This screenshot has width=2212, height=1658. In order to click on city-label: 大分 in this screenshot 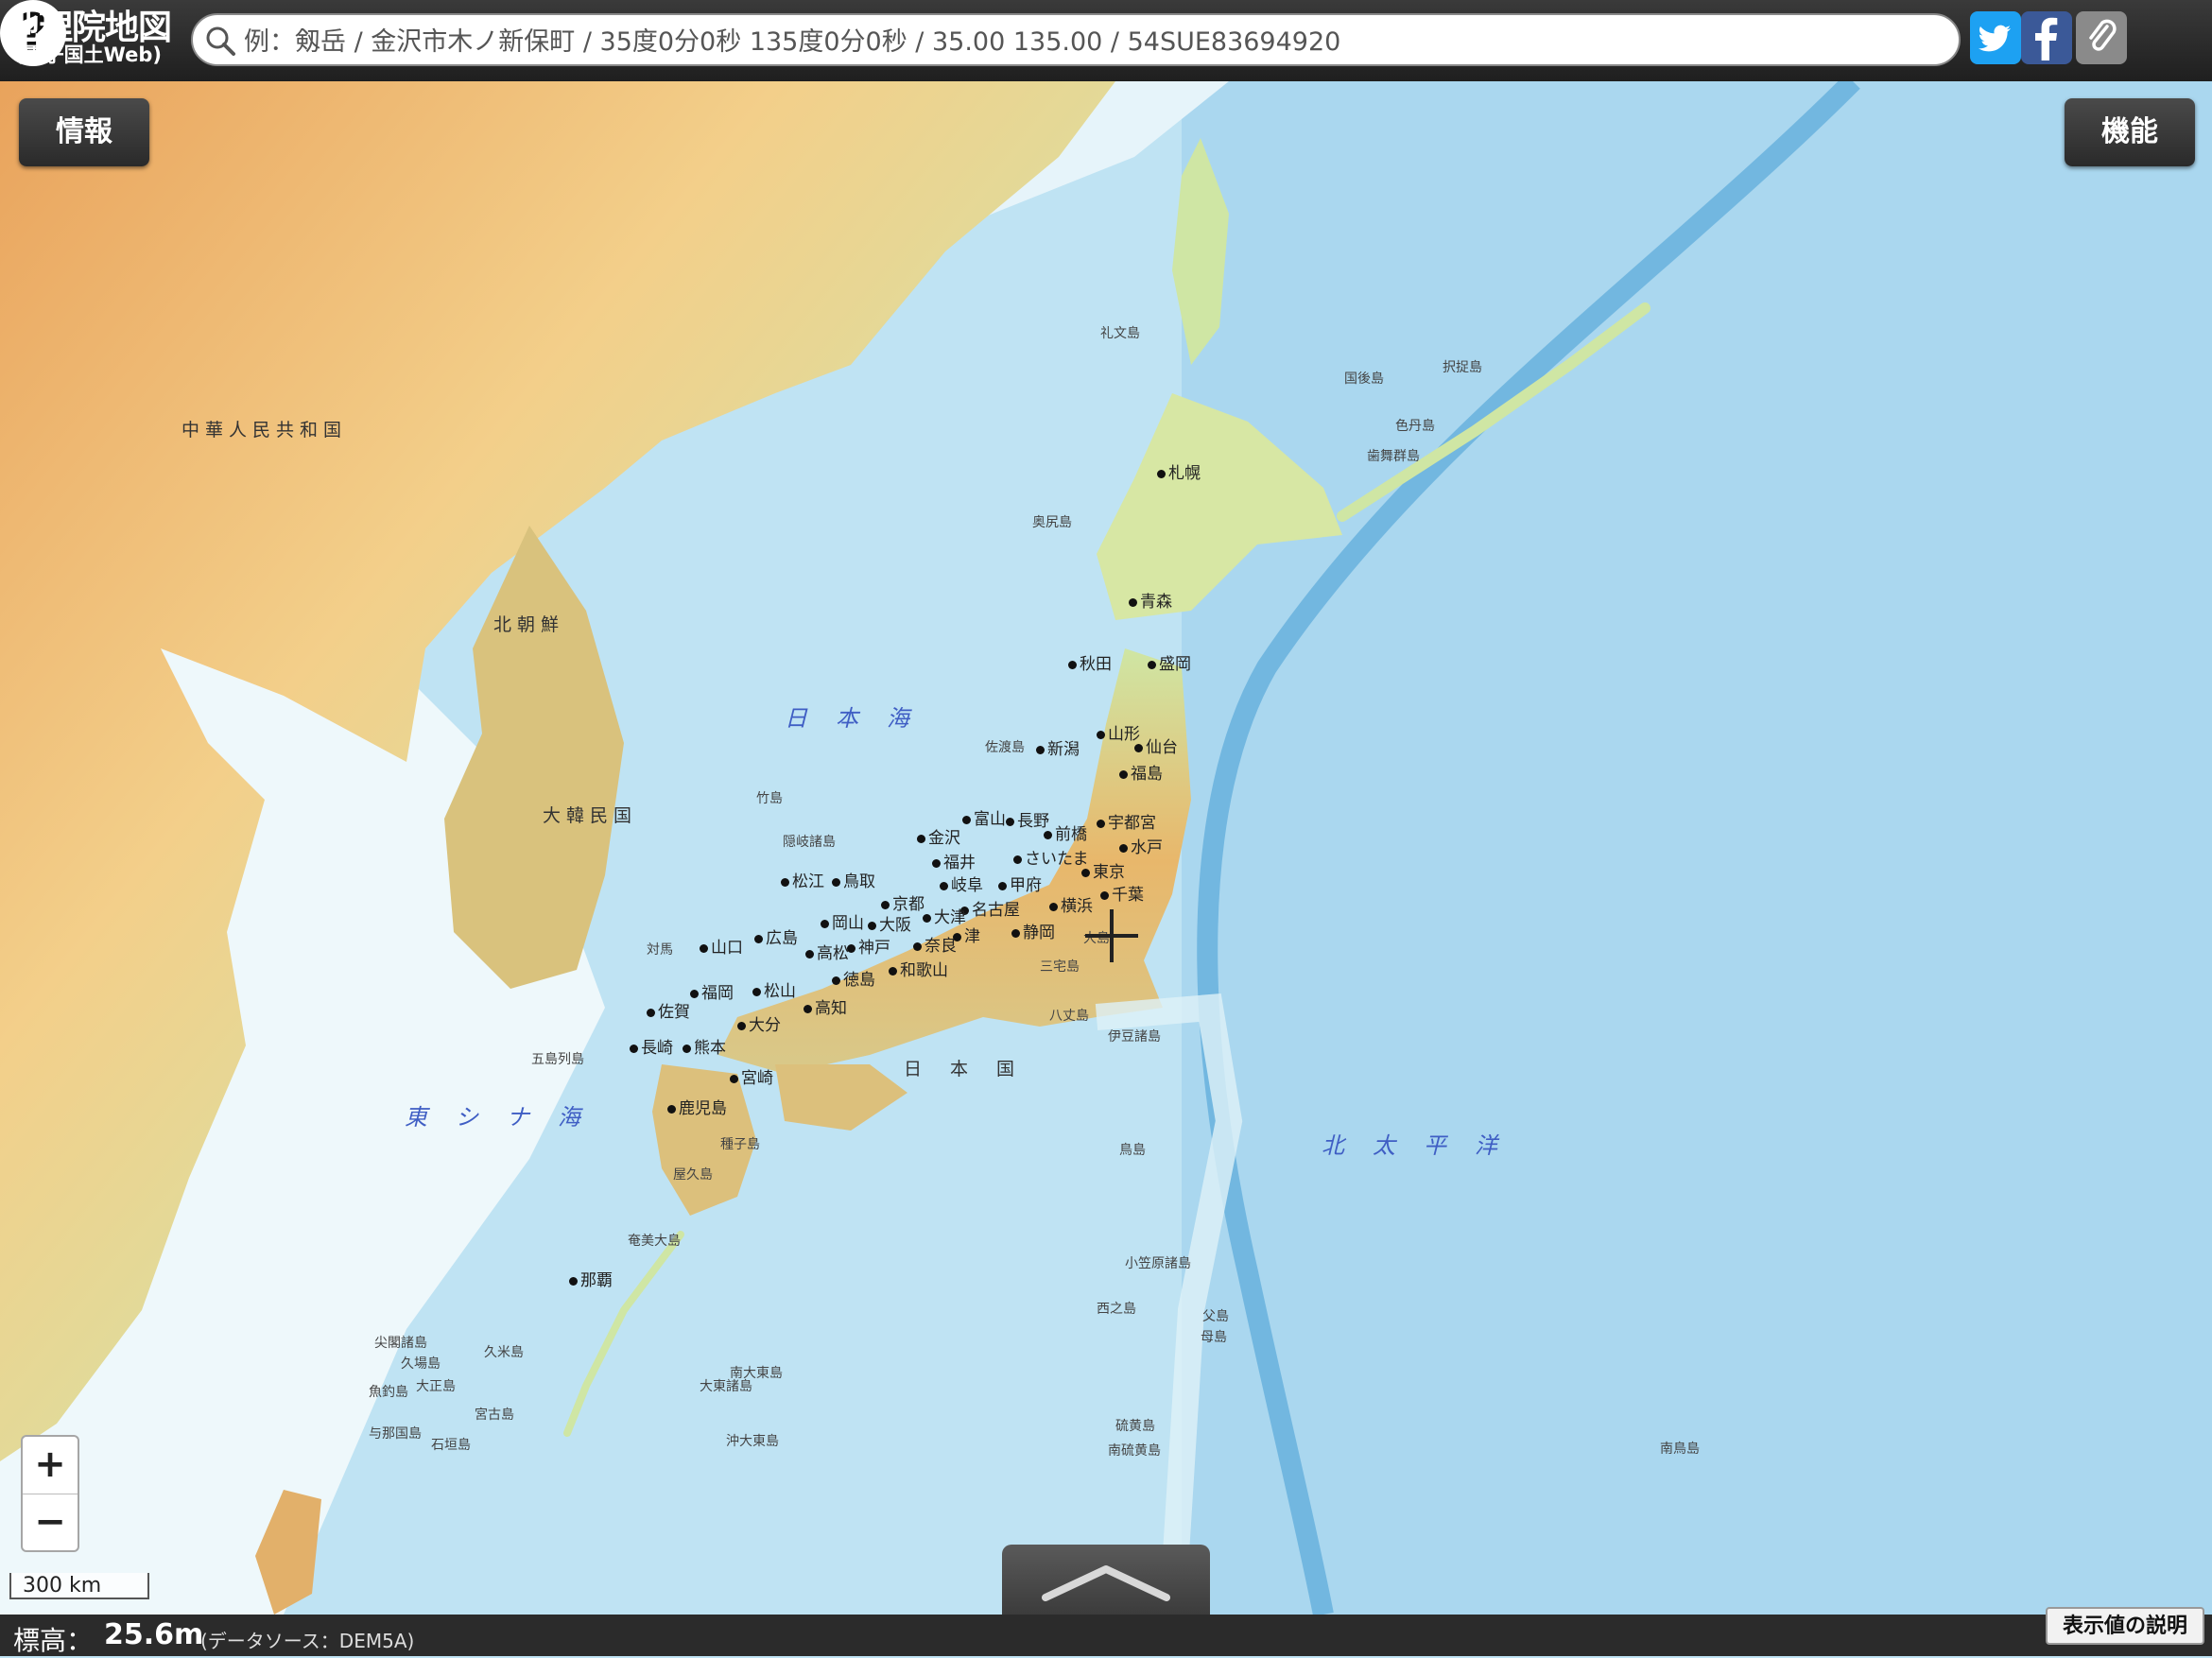, I will do `click(759, 1023)`.